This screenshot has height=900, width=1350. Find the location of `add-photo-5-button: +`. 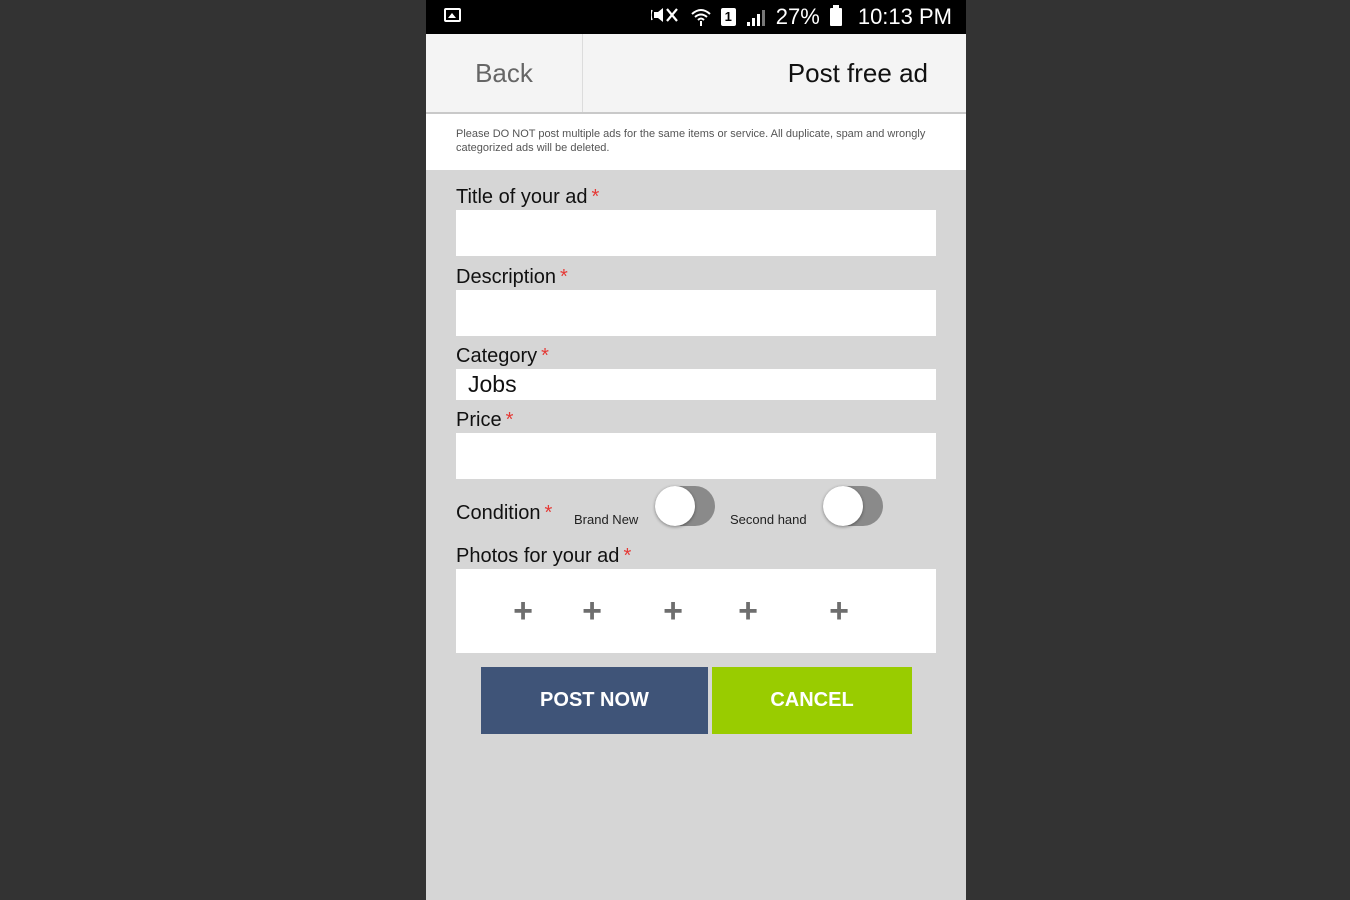

add-photo-5-button: + is located at coordinates (839, 611).